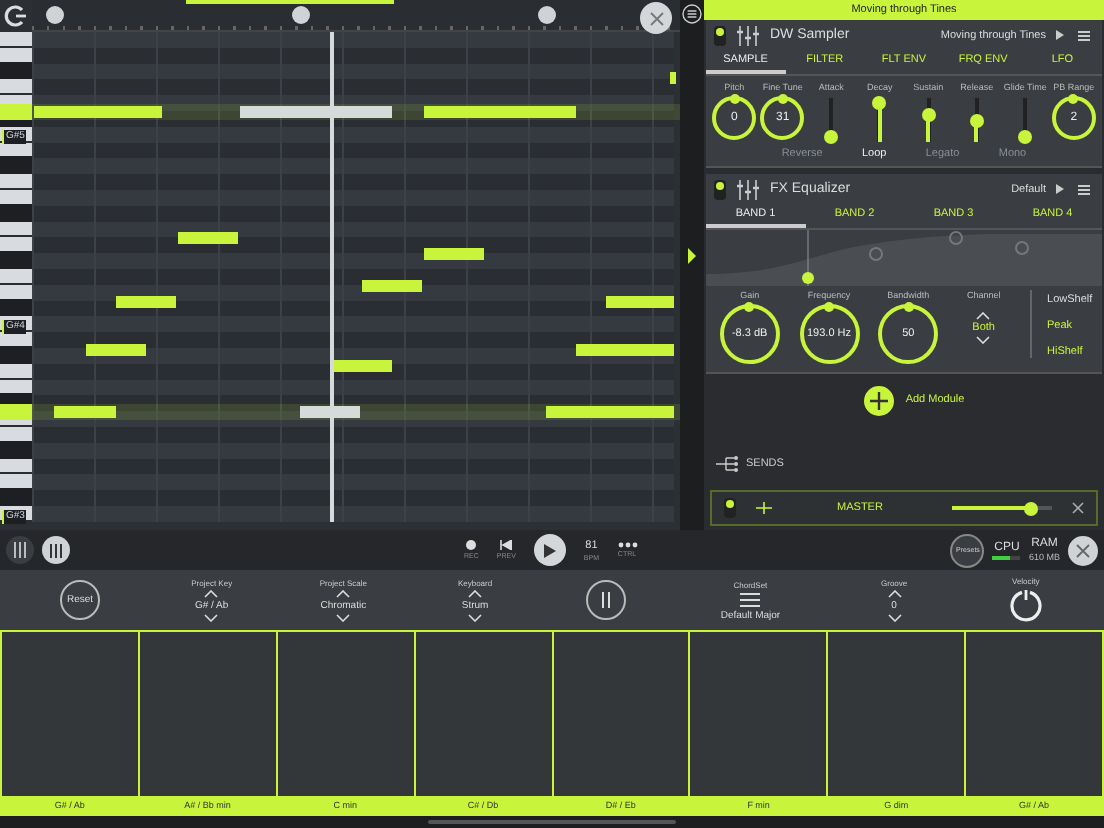 Image resolution: width=1104 pixels, height=828 pixels. I want to click on velocity-knob, so click(1025, 606).